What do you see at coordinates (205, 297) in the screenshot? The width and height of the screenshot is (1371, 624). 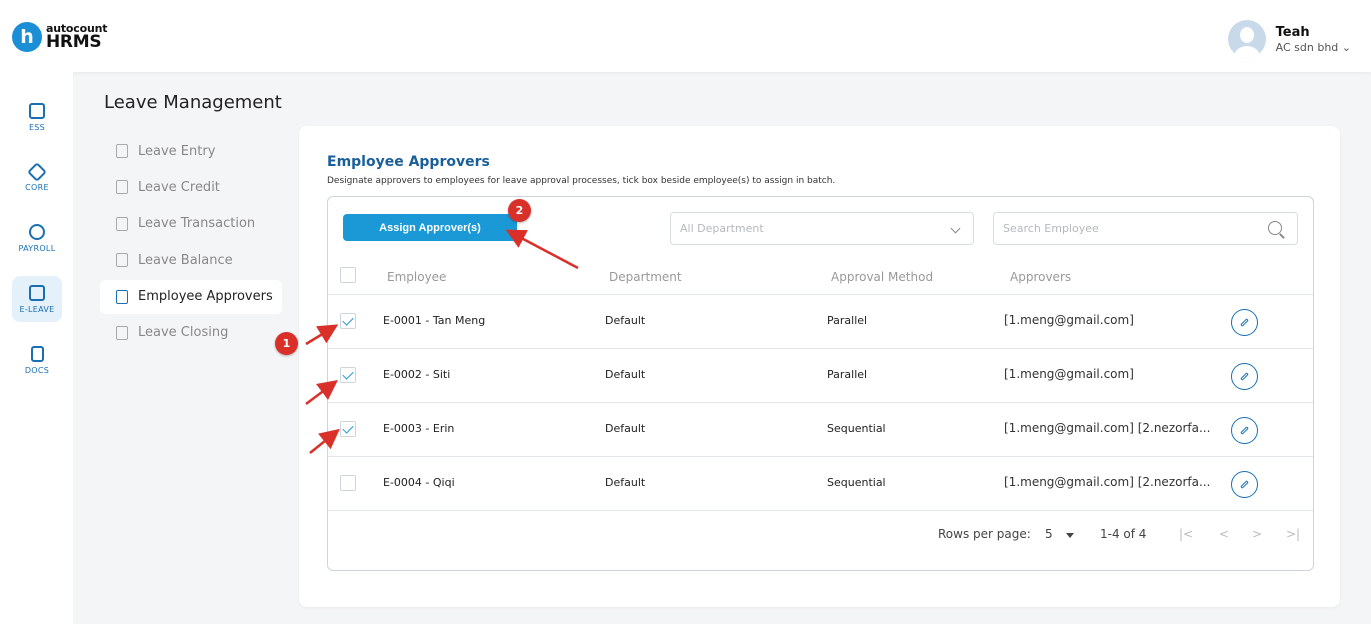 I see `submenu-label: Employee Approvers` at bounding box center [205, 297].